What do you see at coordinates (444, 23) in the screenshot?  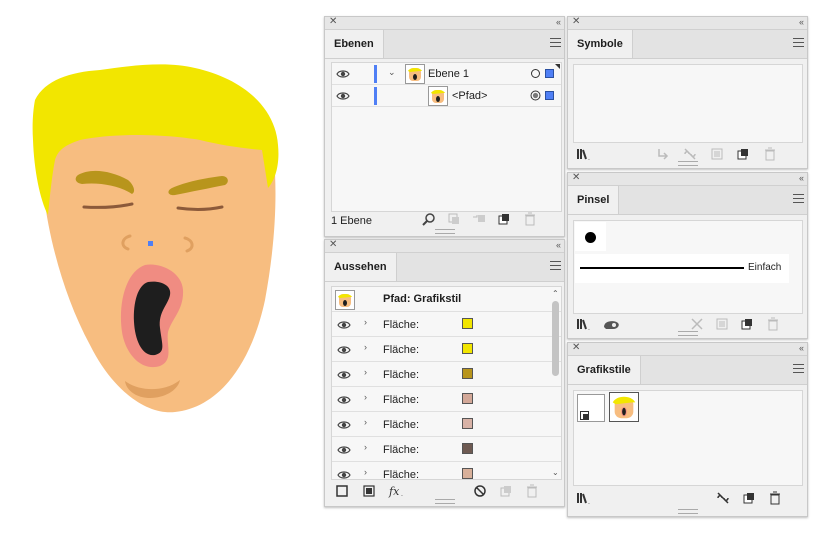 I see `layers-panel-titlebar: ✕ ‹‹` at bounding box center [444, 23].